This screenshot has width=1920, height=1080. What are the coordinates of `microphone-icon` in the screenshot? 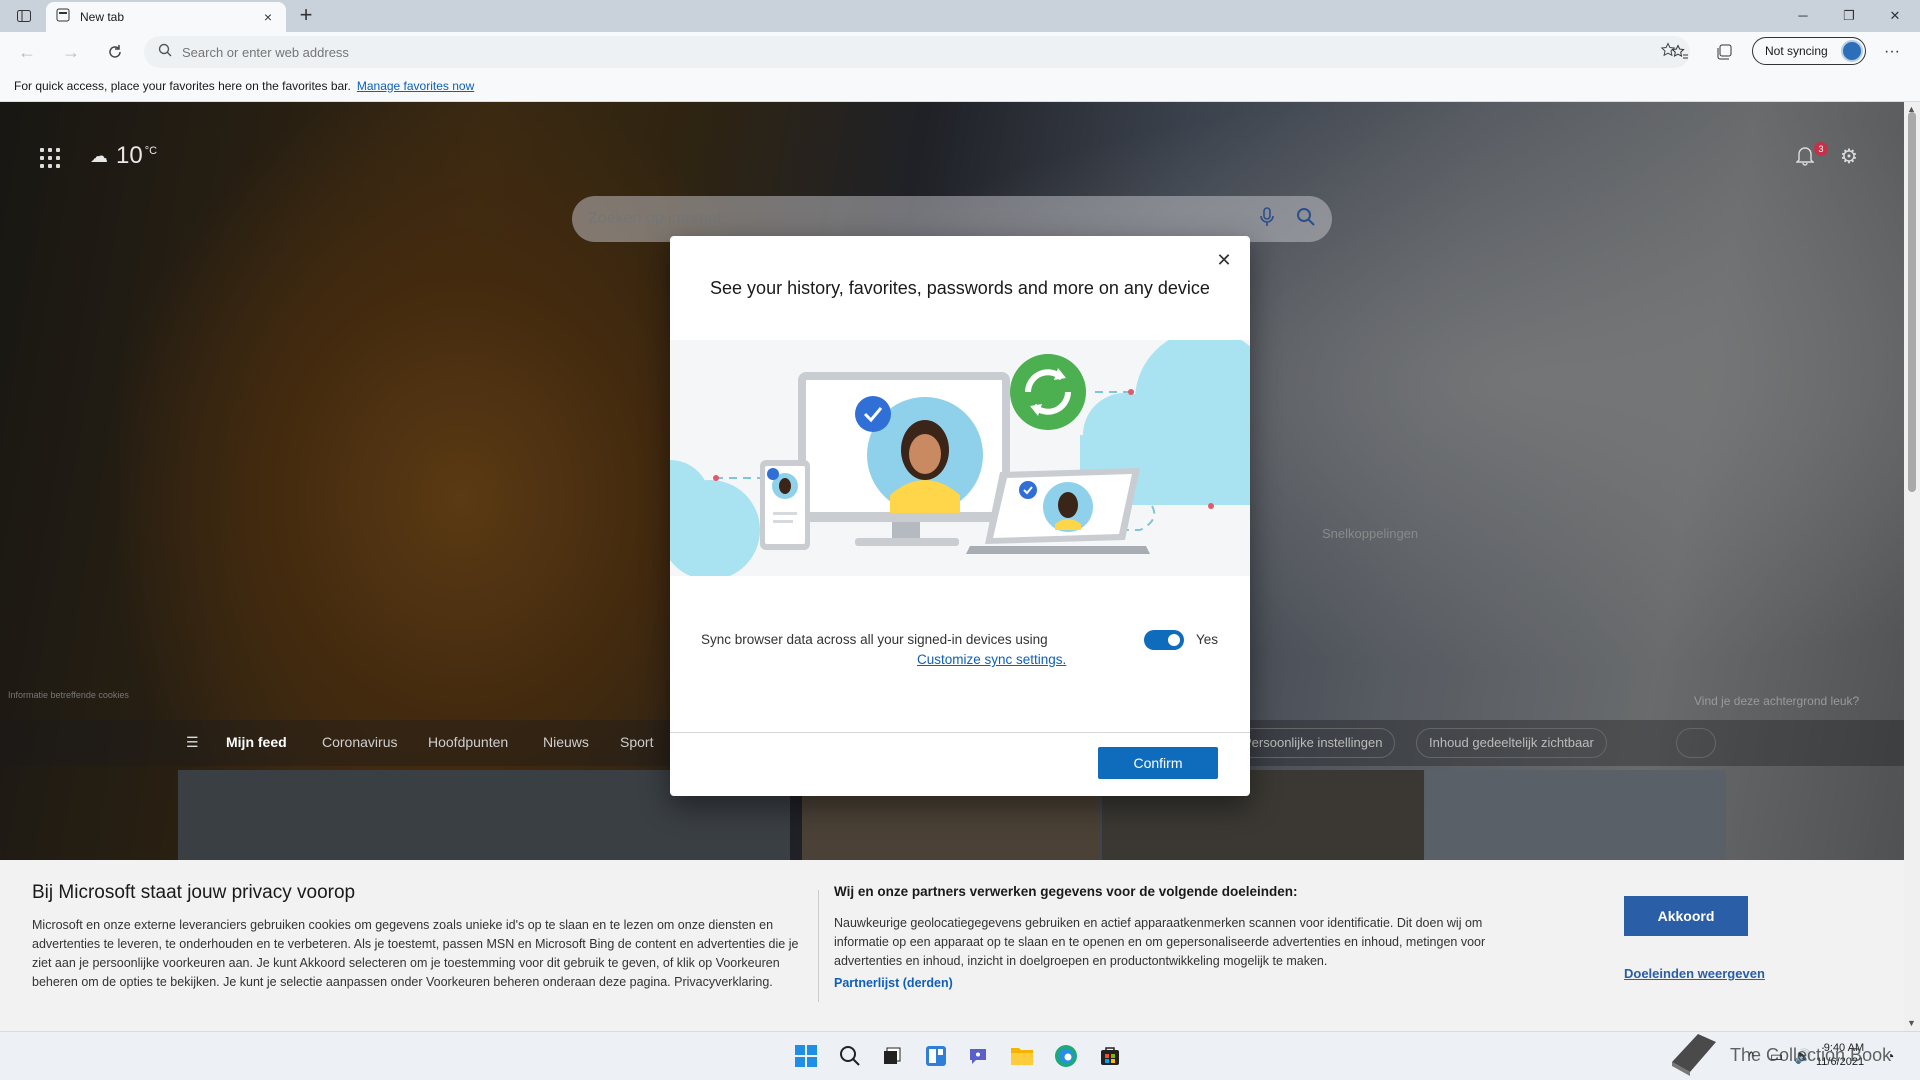 It's located at (1267, 219).